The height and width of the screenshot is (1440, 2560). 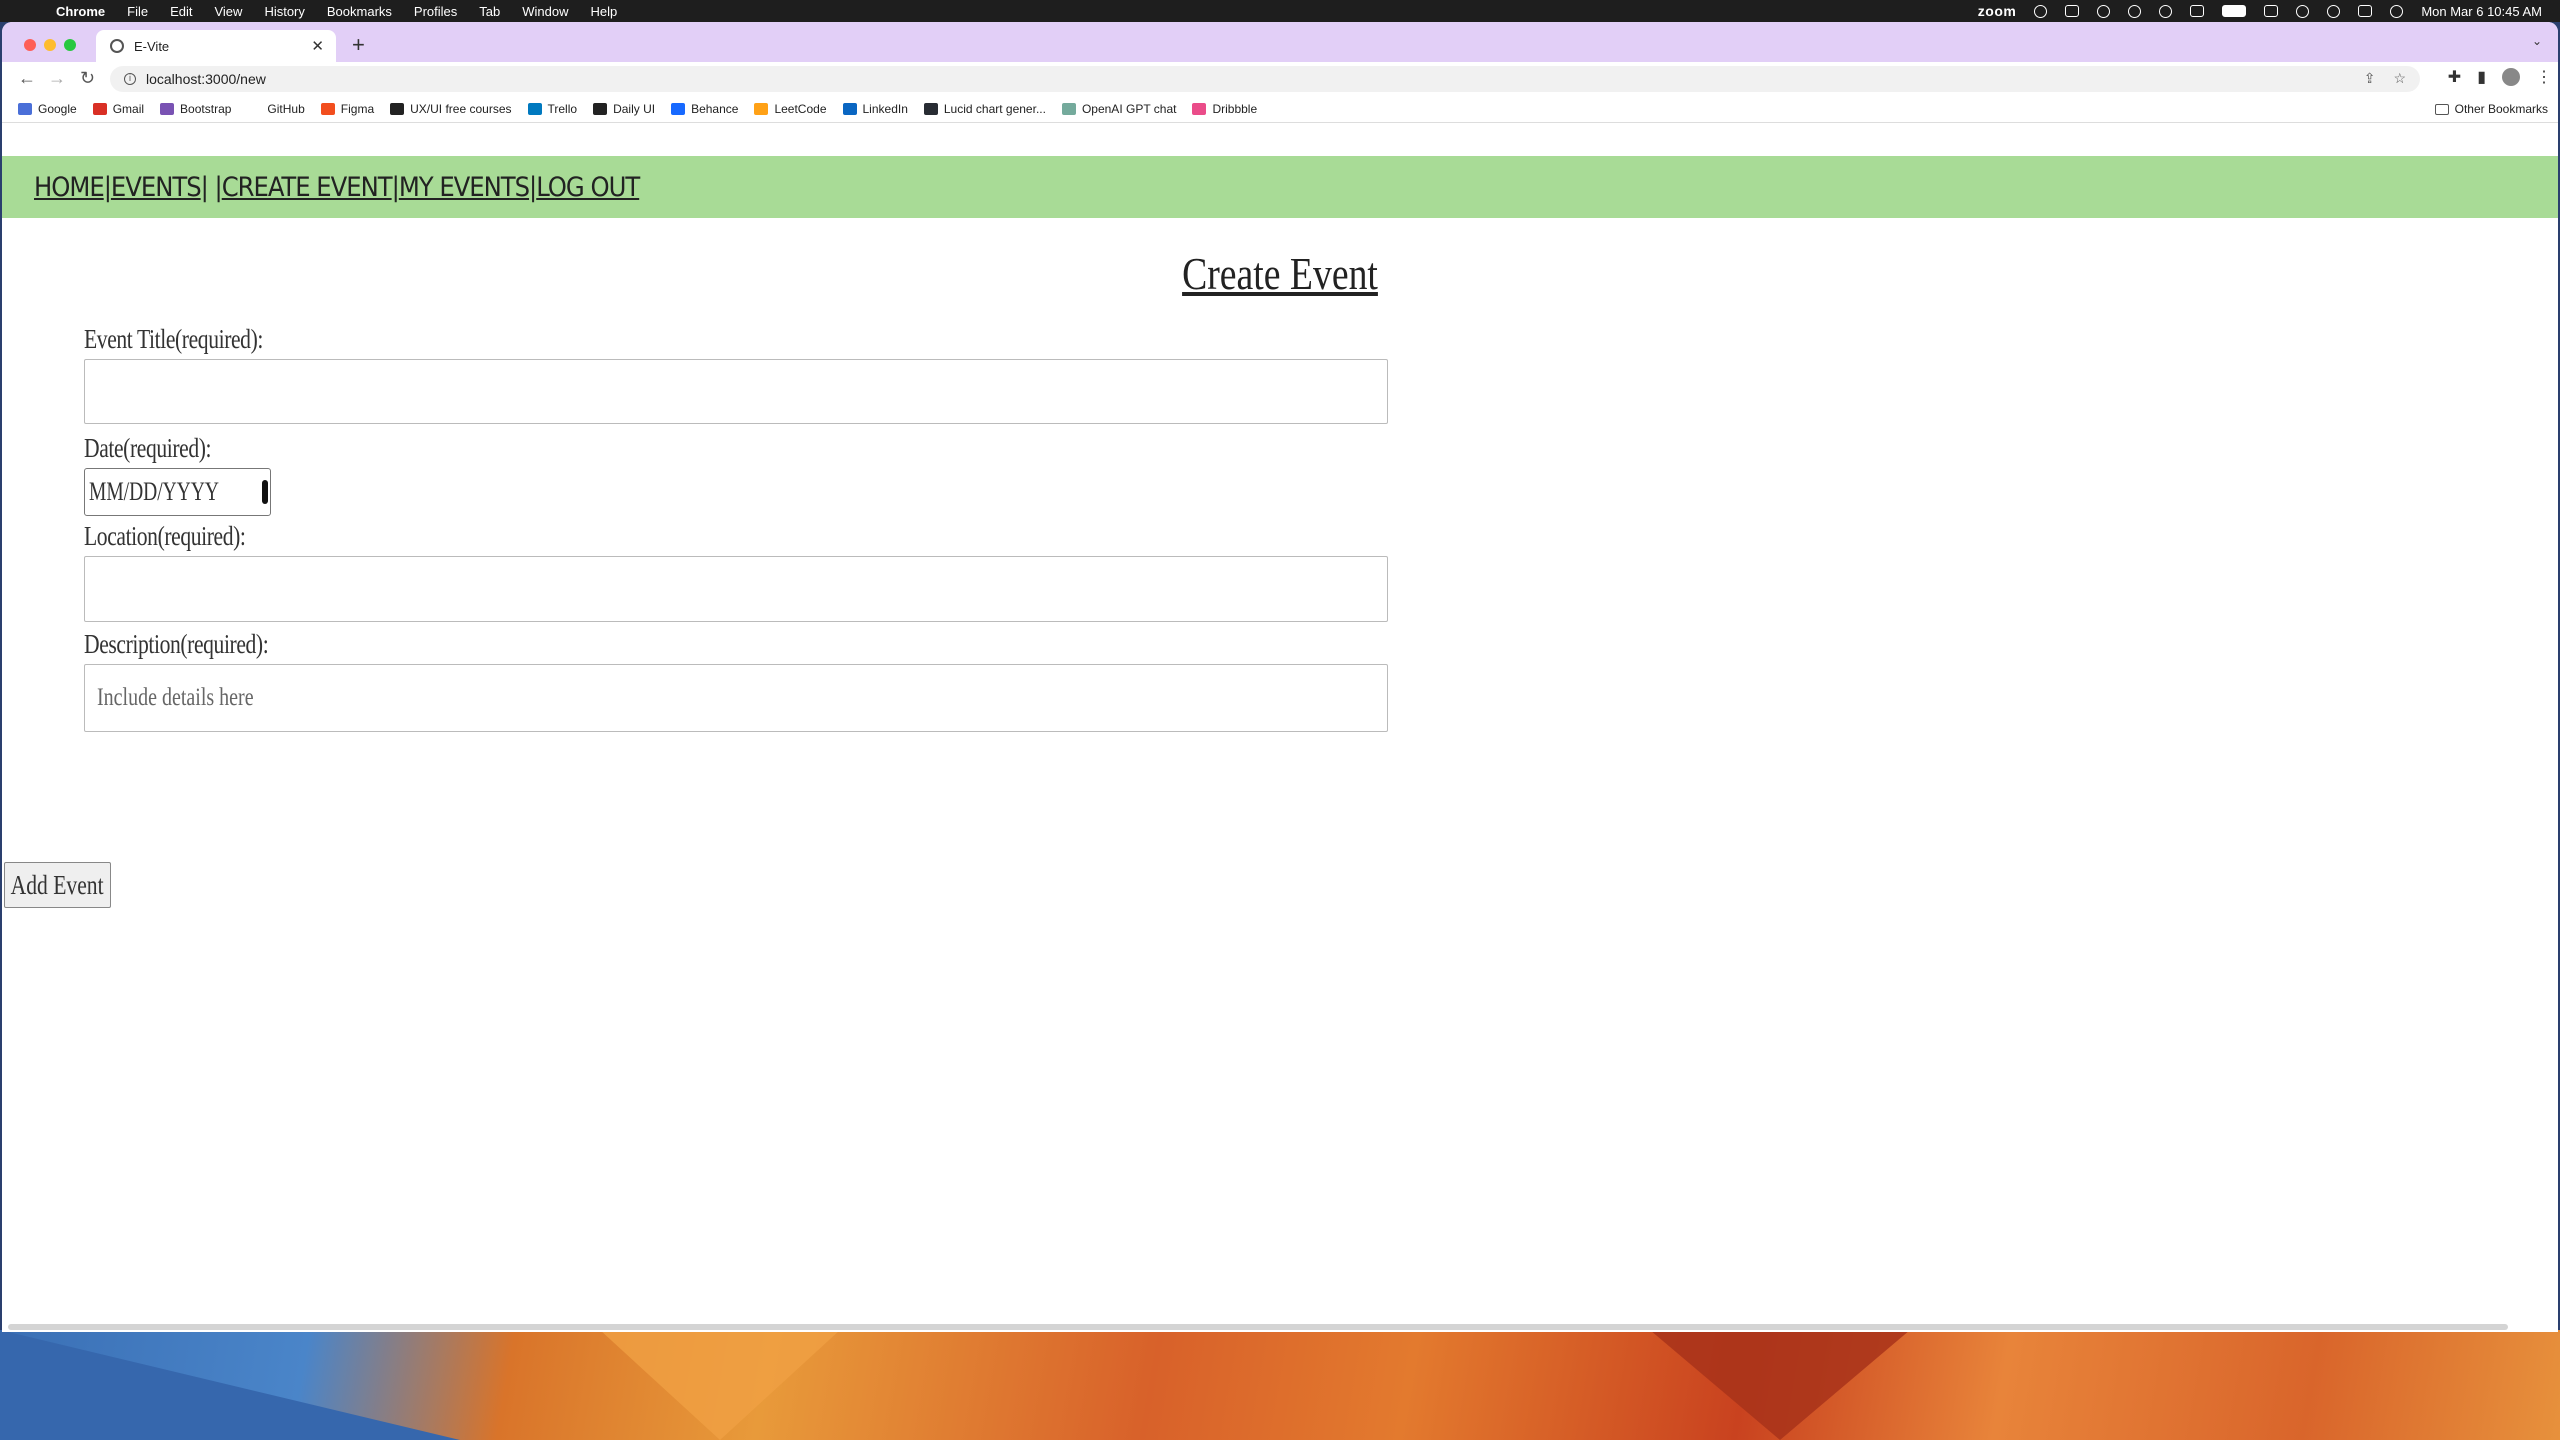 What do you see at coordinates (27, 78) in the screenshot?
I see `back-arrow-icon: ←` at bounding box center [27, 78].